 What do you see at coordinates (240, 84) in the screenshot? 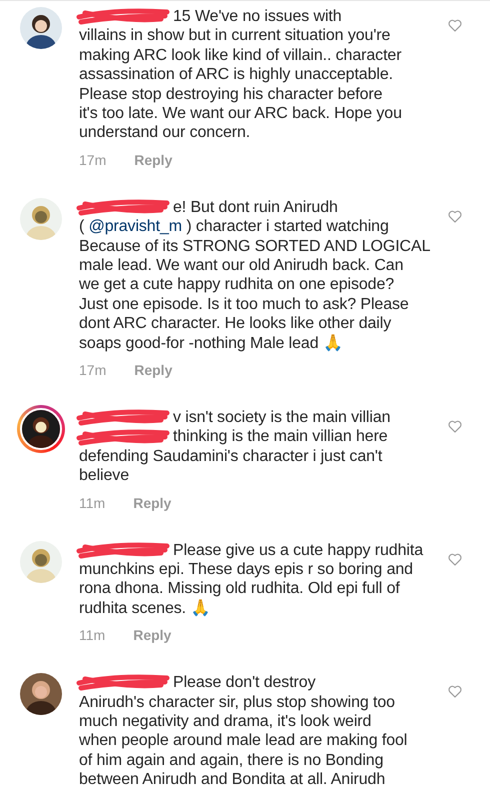
I see `comment-text: villains in show but in current situation you're making ARC look like kind of villain.. character assassination of ARC is highly unacceptable. Please stop destroying his character before it's too late. We want our ARC back. Hope you understand our concern.` at bounding box center [240, 84].